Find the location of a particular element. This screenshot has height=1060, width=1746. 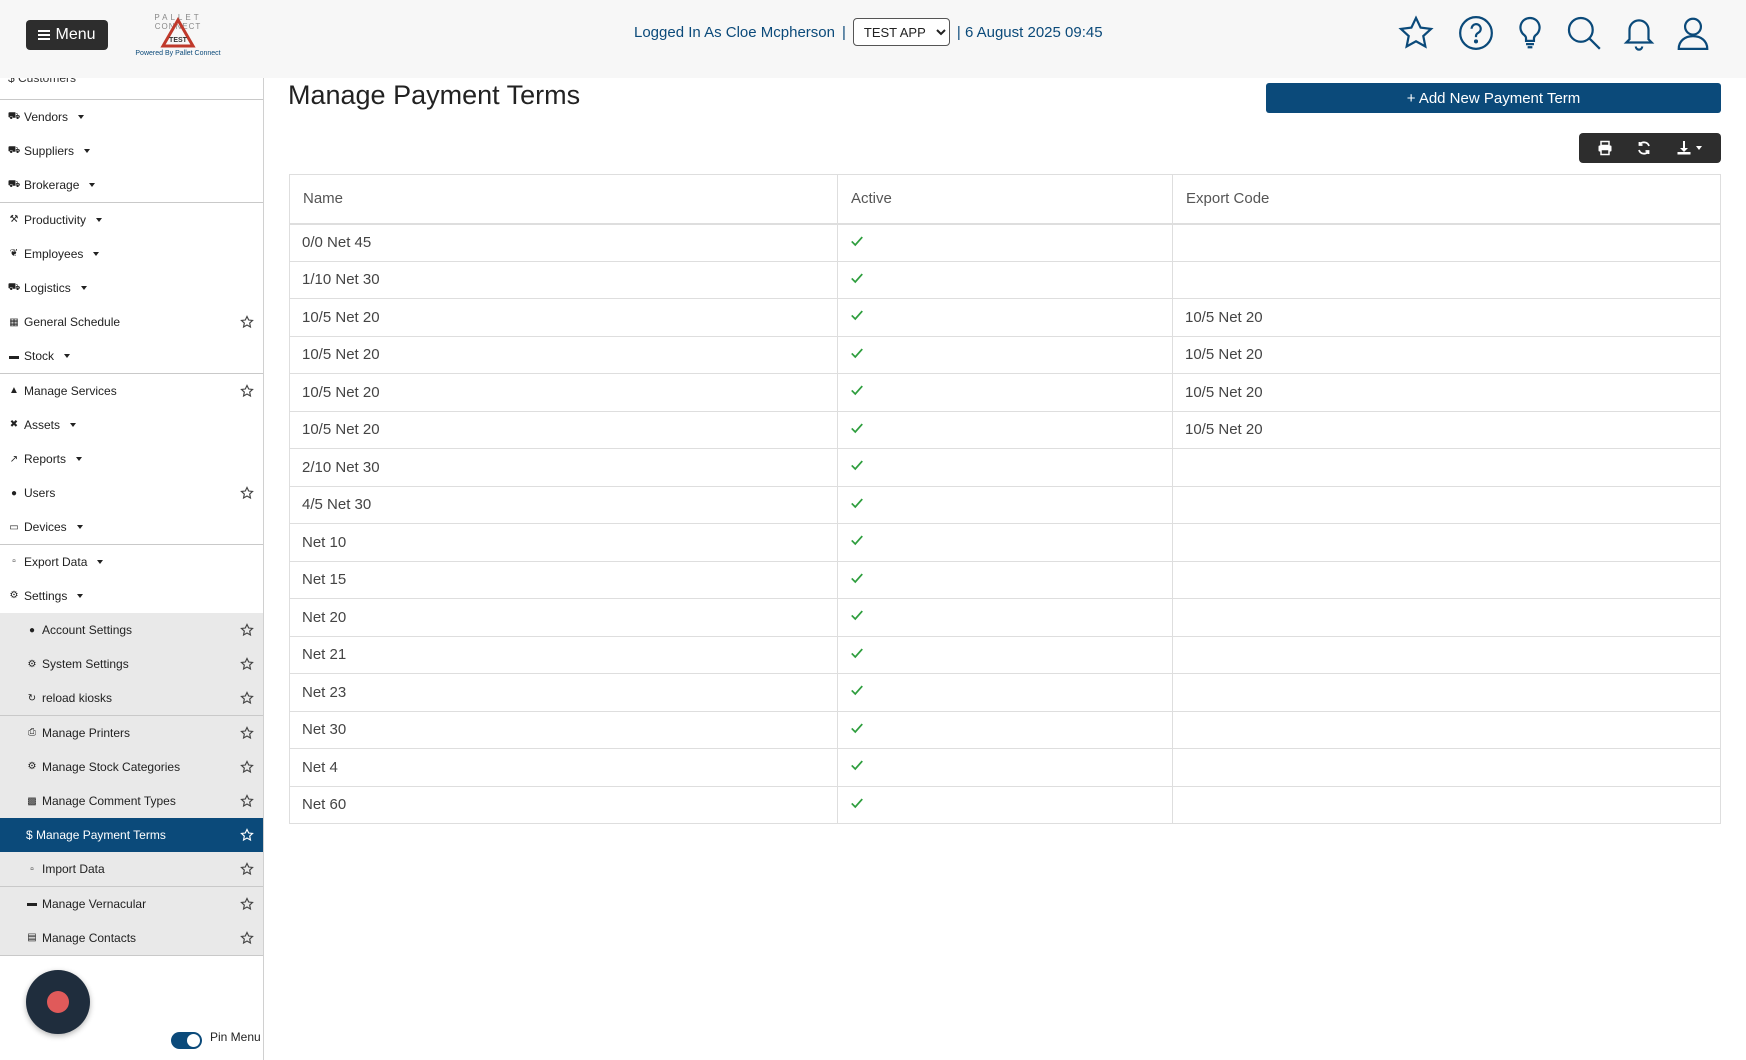

column-header-active: Active is located at coordinates (1005, 199).